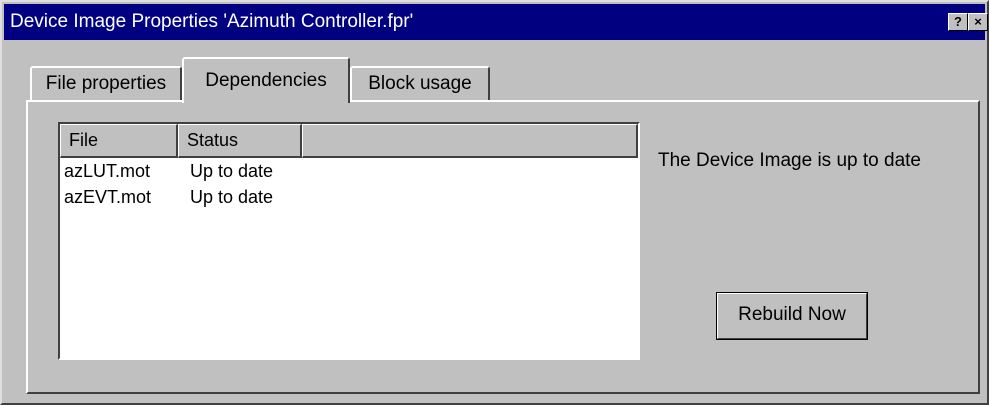 This screenshot has height=405, width=989. Describe the element at coordinates (119, 141) in the screenshot. I see `column-header-file: File` at that location.